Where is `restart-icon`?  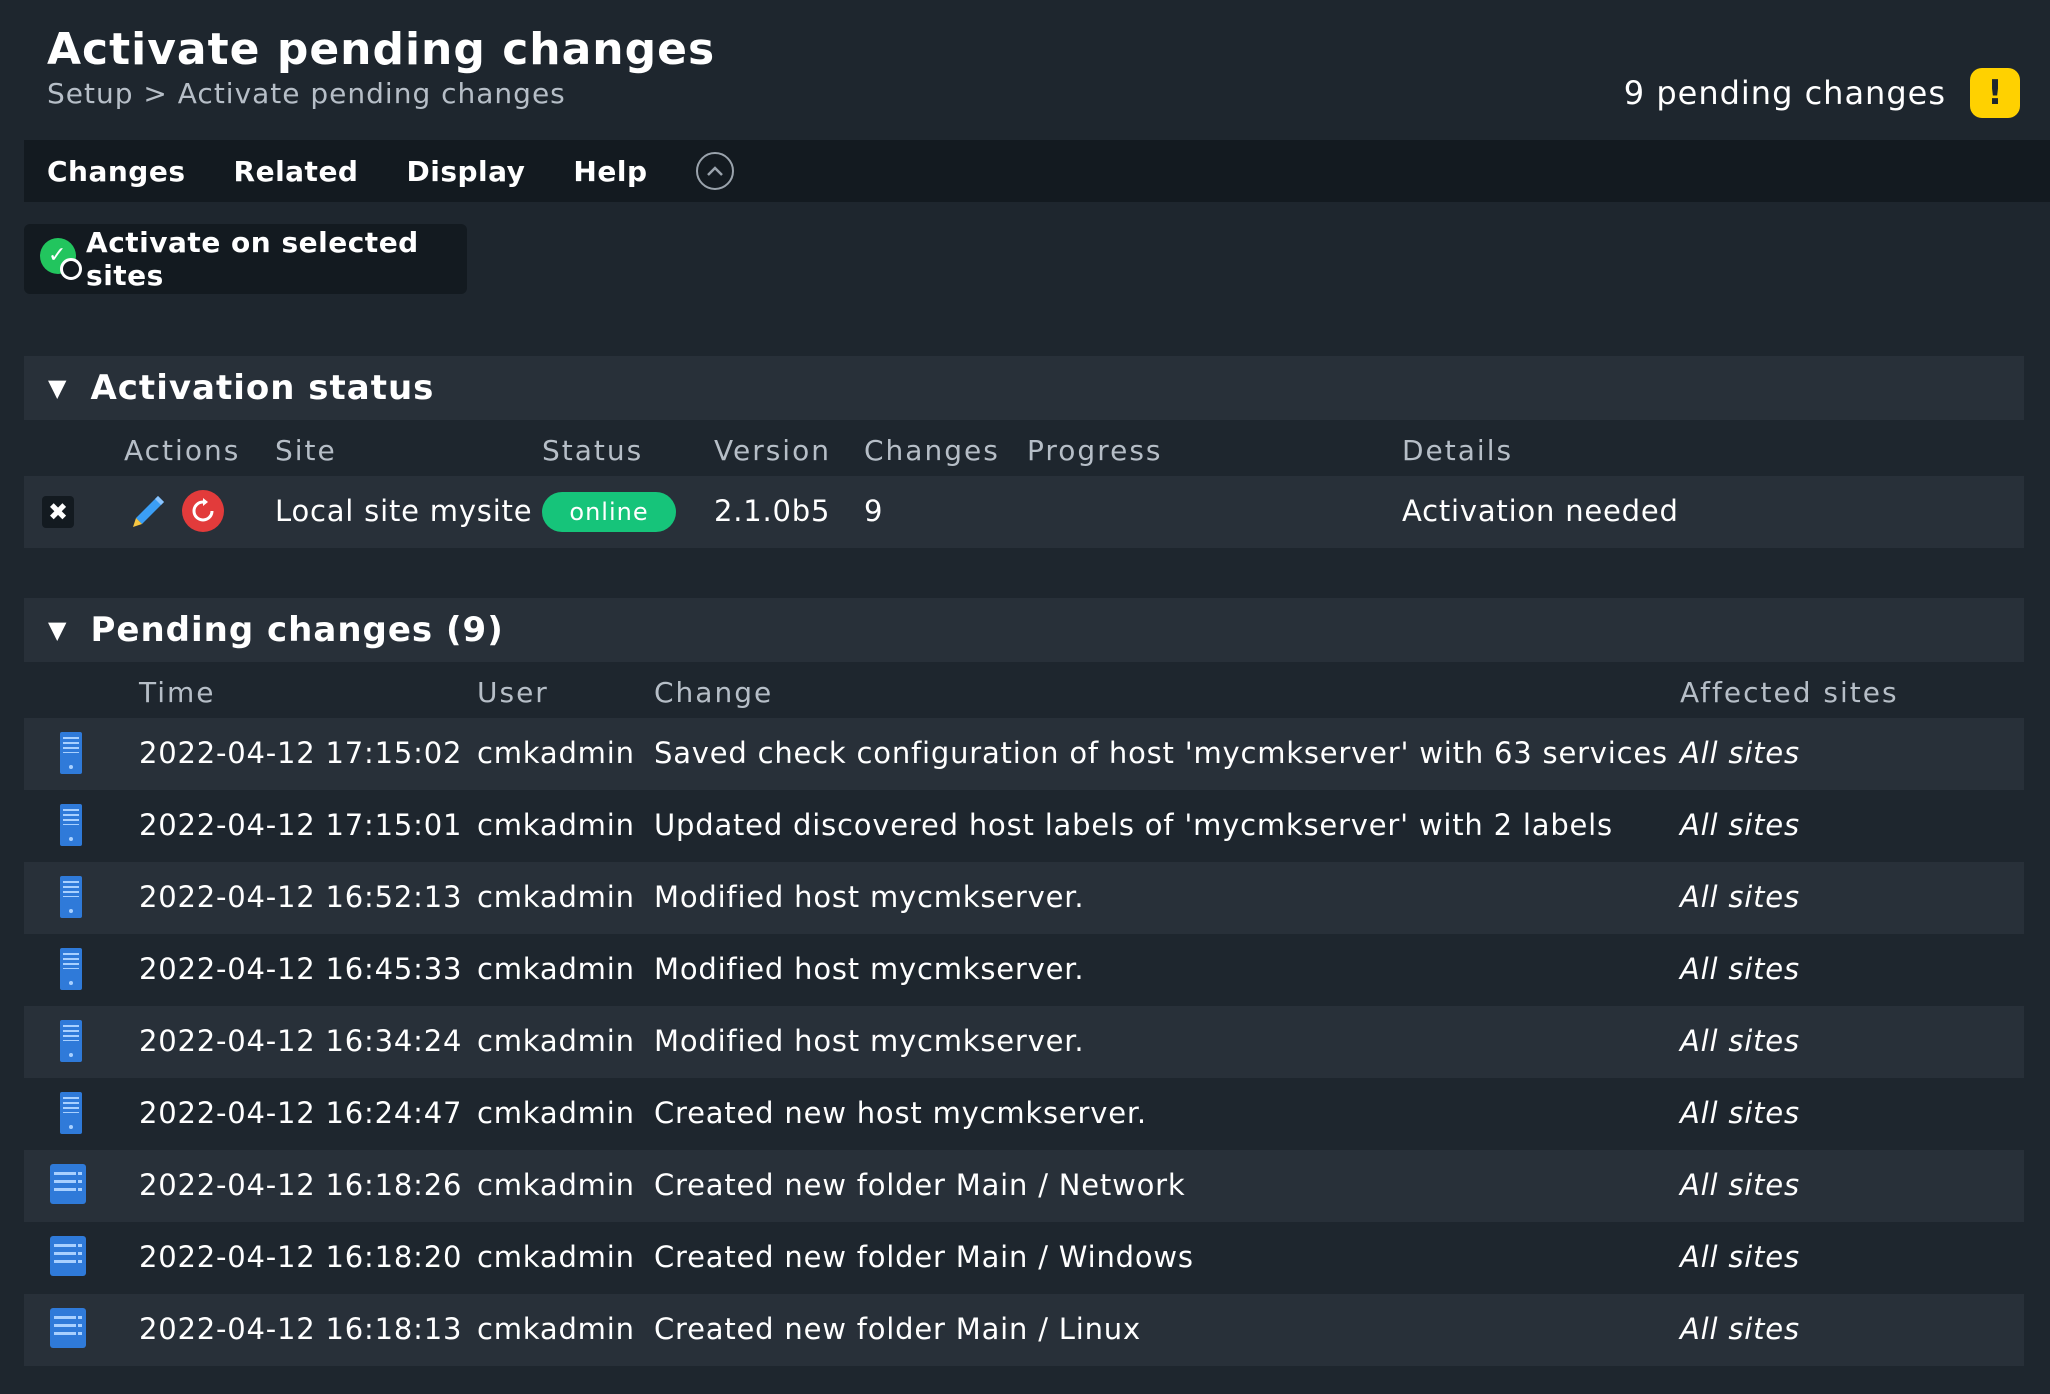
restart-icon is located at coordinates (203, 511).